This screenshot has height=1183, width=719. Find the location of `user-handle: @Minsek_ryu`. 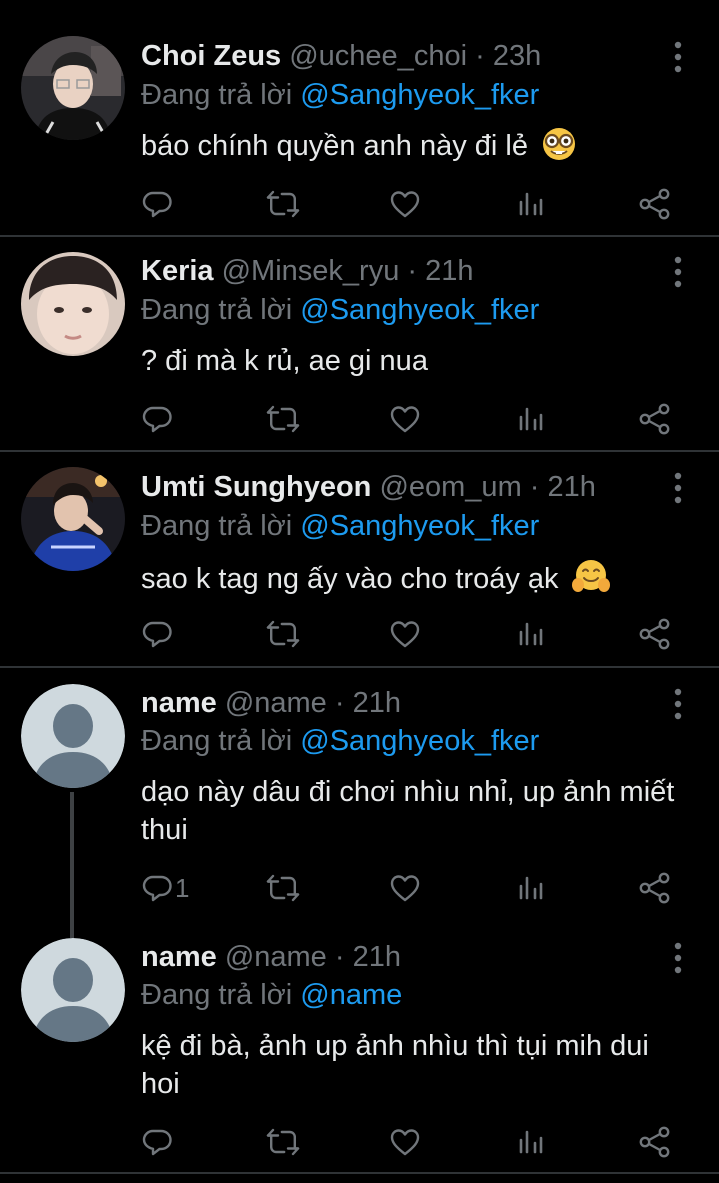

user-handle: @Minsek_ryu is located at coordinates (311, 271).